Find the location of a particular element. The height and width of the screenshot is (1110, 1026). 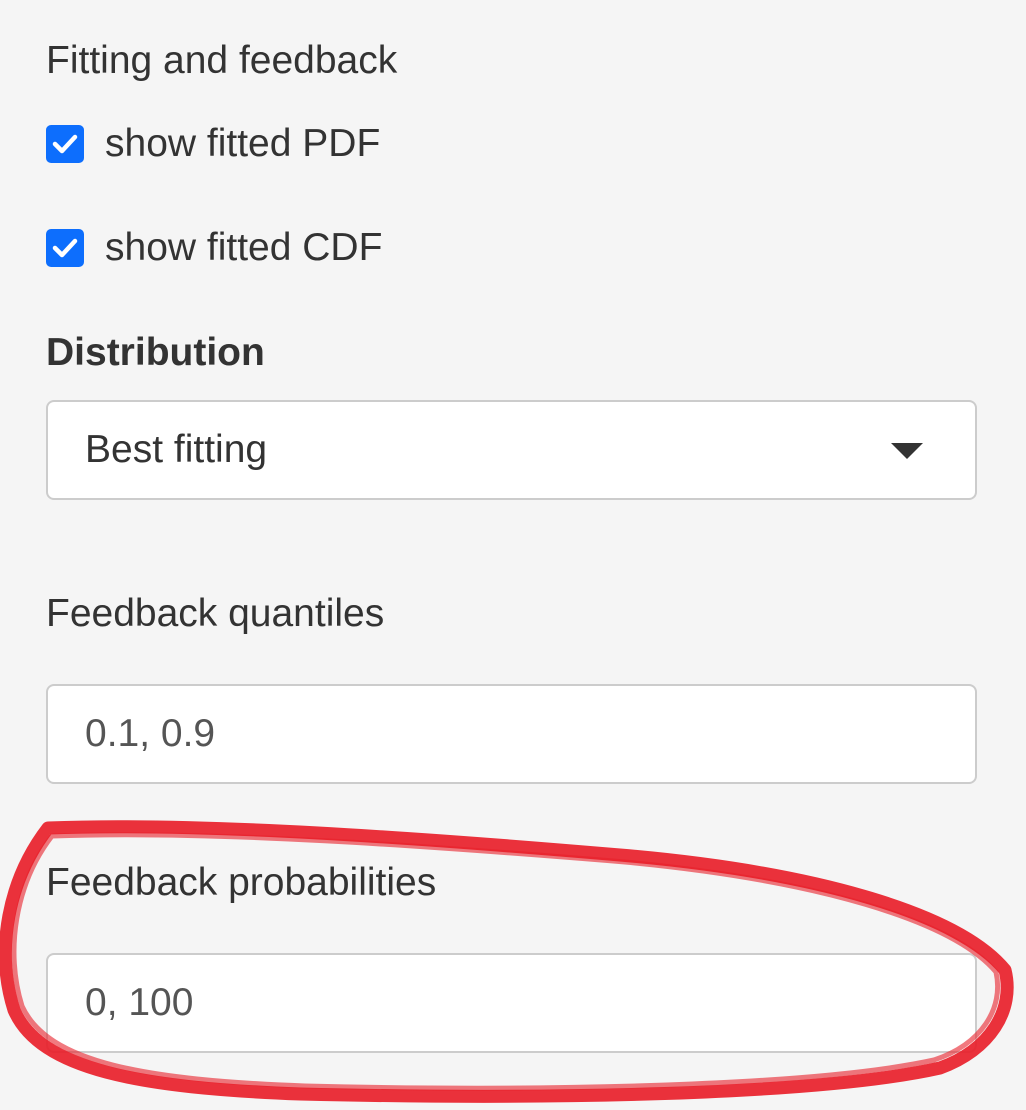

distribution-label: Distribution is located at coordinates (155, 352).